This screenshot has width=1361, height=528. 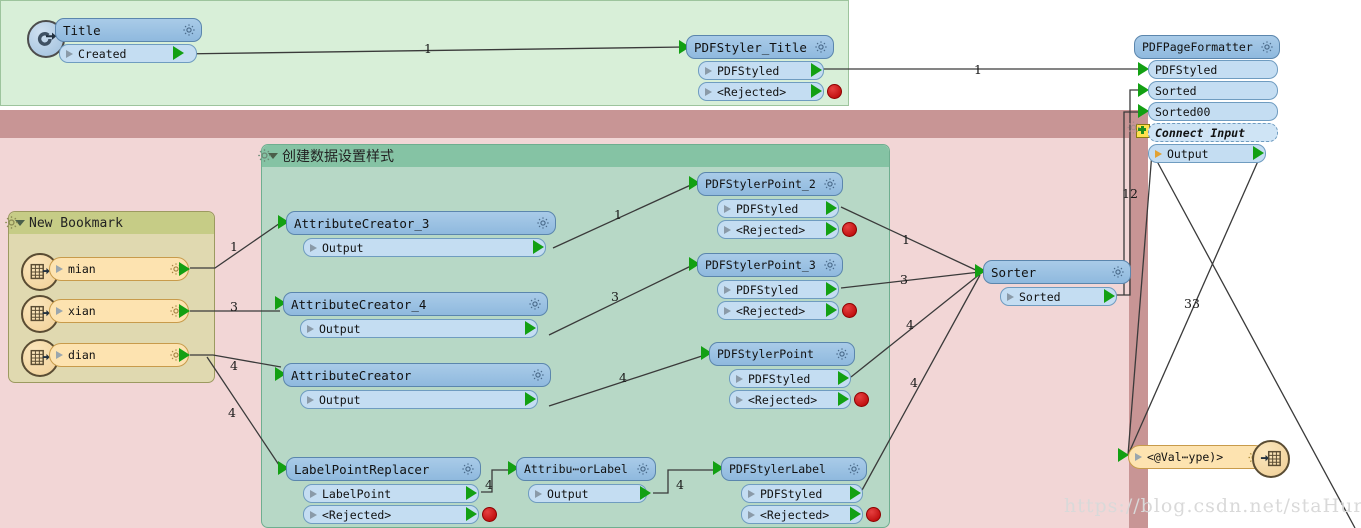 I want to click on node-attributecreator-3: AttributeCreator_3 Output, so click(x=417, y=234).